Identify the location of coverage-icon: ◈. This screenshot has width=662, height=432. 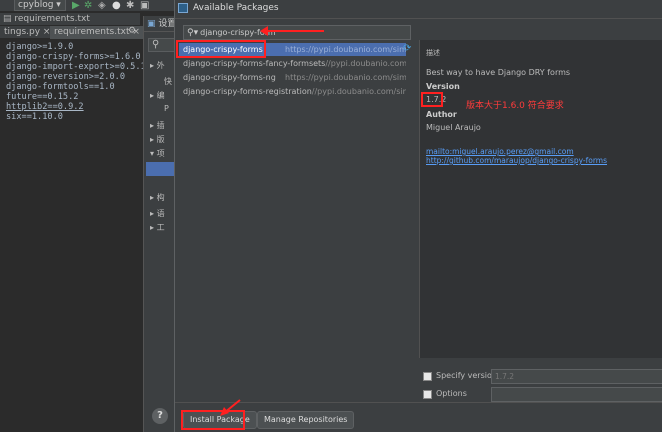
(102, 5).